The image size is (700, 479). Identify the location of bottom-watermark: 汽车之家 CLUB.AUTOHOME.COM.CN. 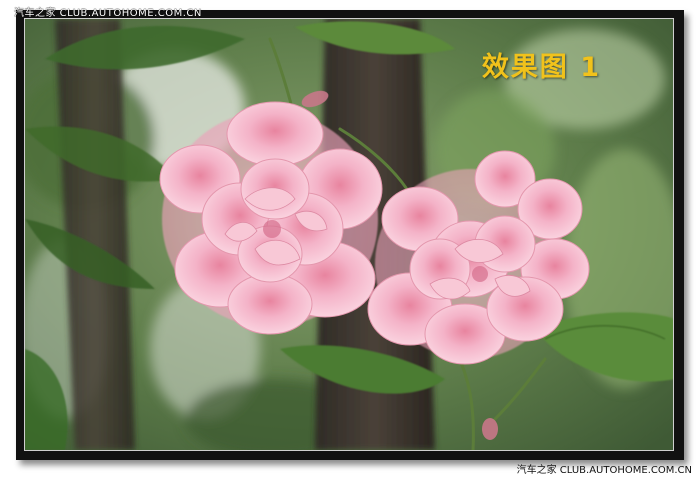
(604, 468).